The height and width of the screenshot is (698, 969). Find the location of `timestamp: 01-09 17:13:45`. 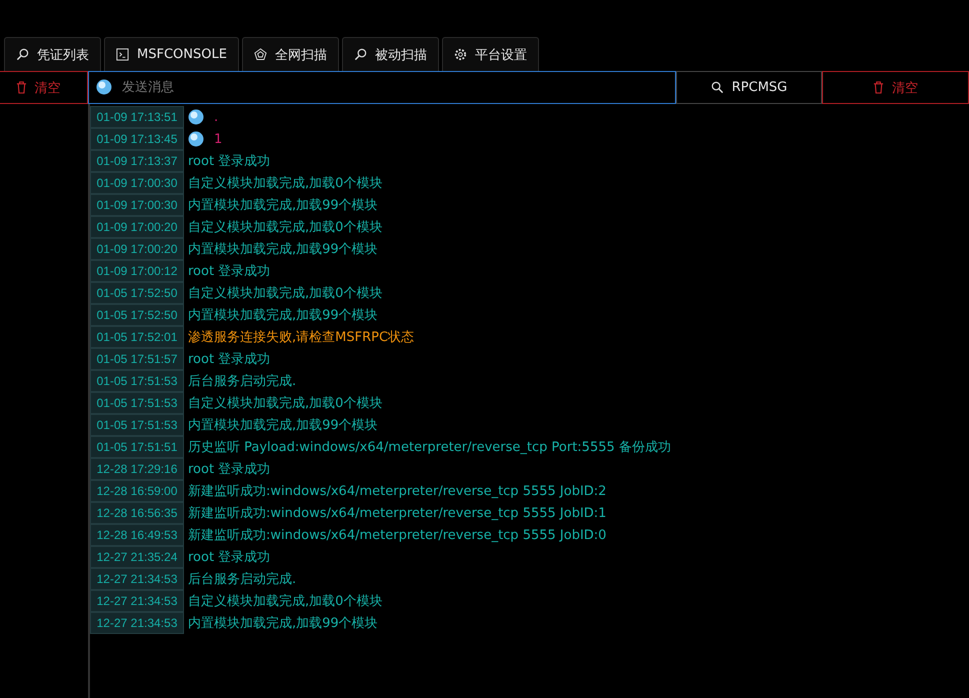

timestamp: 01-09 17:13:45 is located at coordinates (137, 139).